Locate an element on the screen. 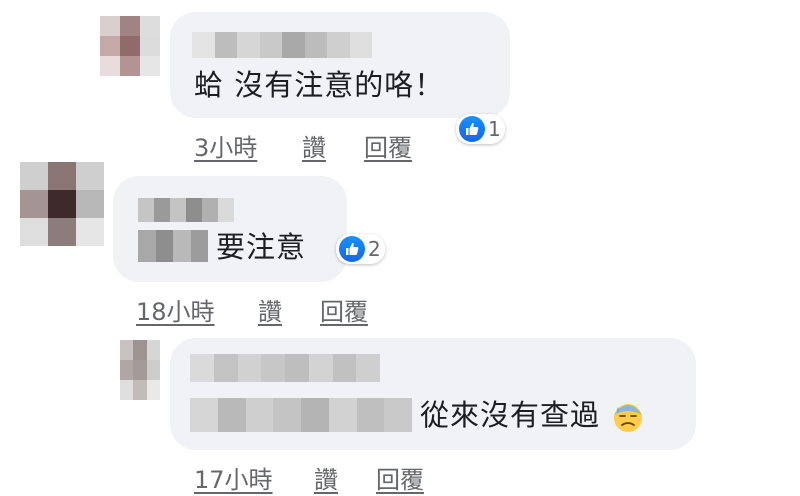 Image resolution: width=800 pixels, height=496 pixels. timestamp-link: 3小時 is located at coordinates (225, 145).